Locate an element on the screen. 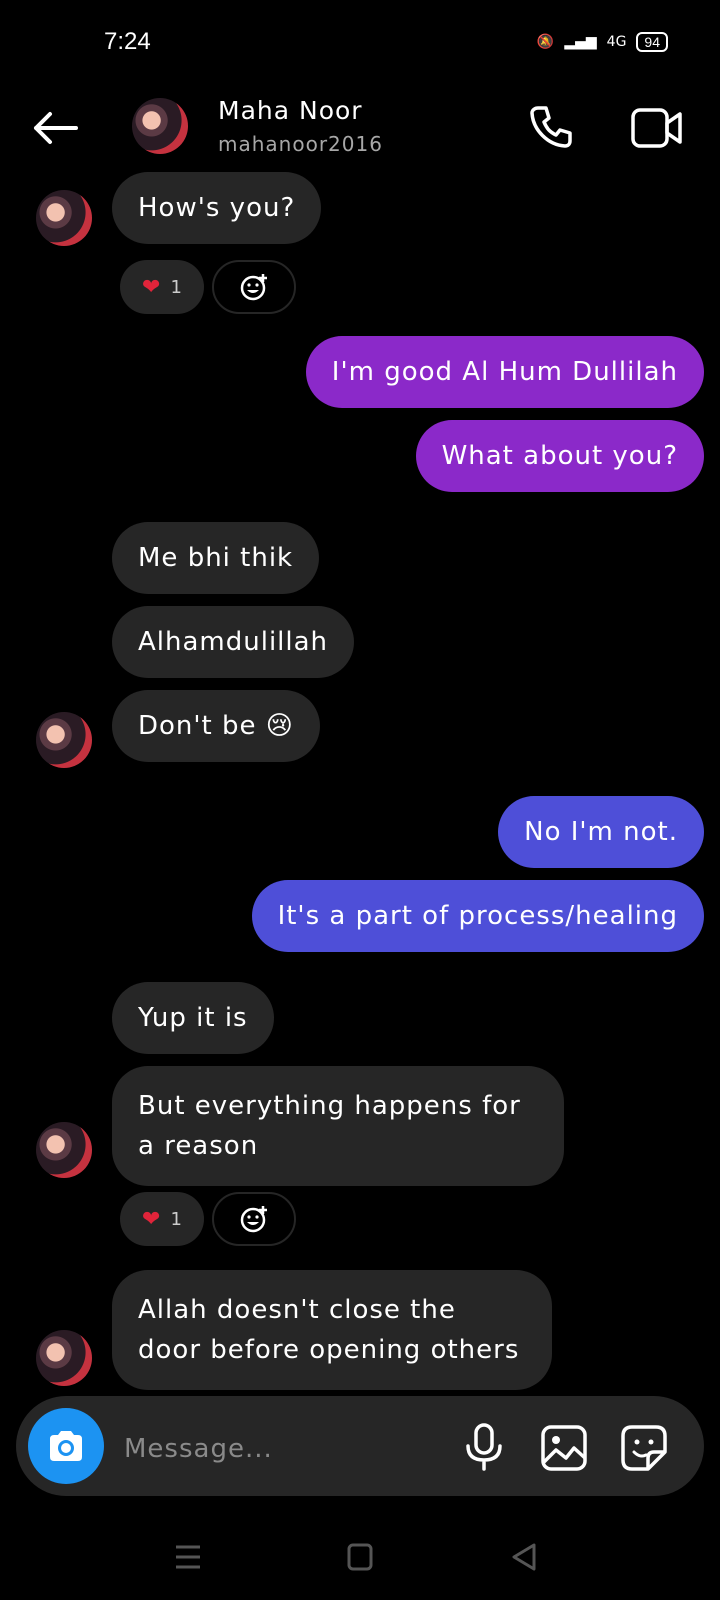  menu-icon is located at coordinates (188, 1557).